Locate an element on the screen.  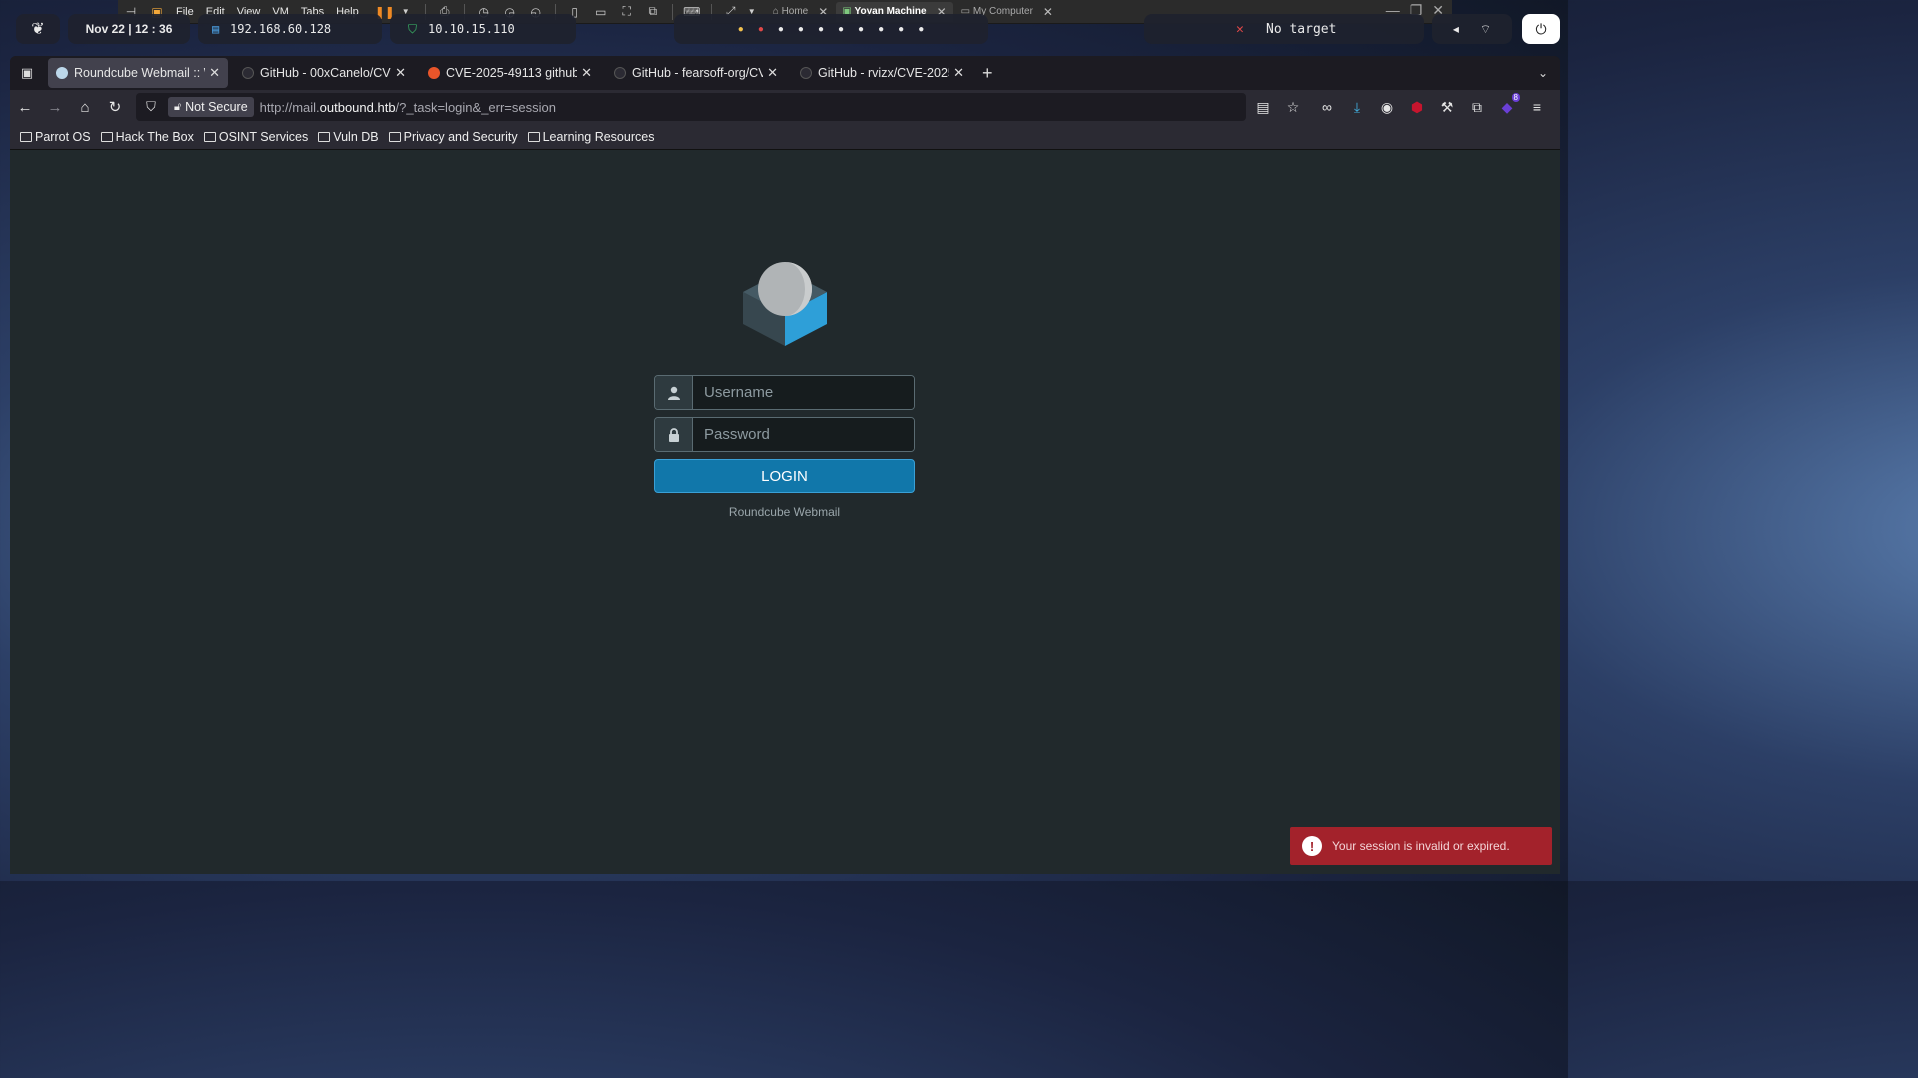
tab-roundcube: Roundcube Webmail :: W ✕ is located at coordinates (138, 73).